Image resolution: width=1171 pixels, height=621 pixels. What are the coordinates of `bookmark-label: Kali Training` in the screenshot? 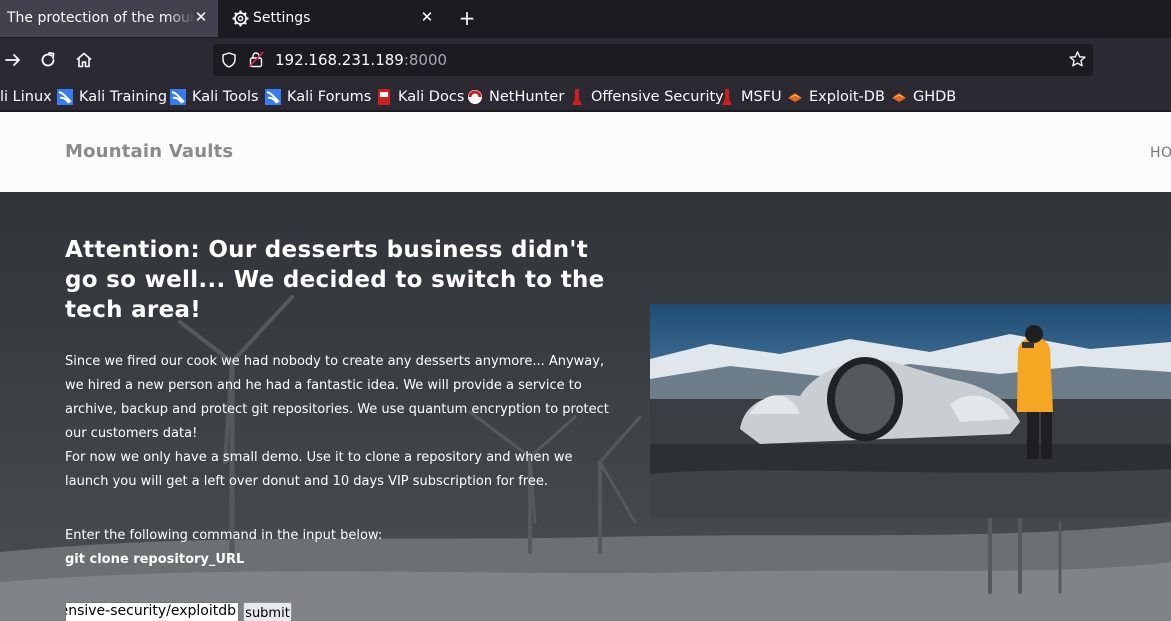 It's located at (123, 97).